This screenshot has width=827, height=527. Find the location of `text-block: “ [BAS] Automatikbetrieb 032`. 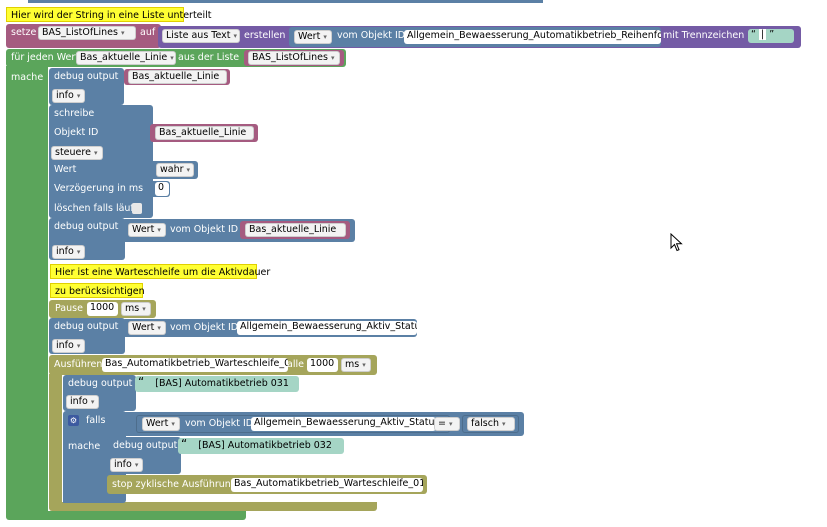

text-block: “ [BAS] Automatikbetrieb 032 is located at coordinates (261, 446).